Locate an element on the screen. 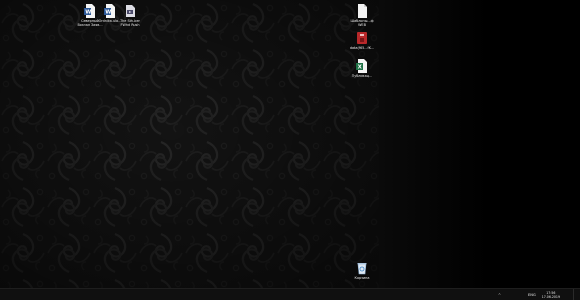 The image size is (580, 300). tray-overflow-chevron-icon: ^ is located at coordinates (499, 295).